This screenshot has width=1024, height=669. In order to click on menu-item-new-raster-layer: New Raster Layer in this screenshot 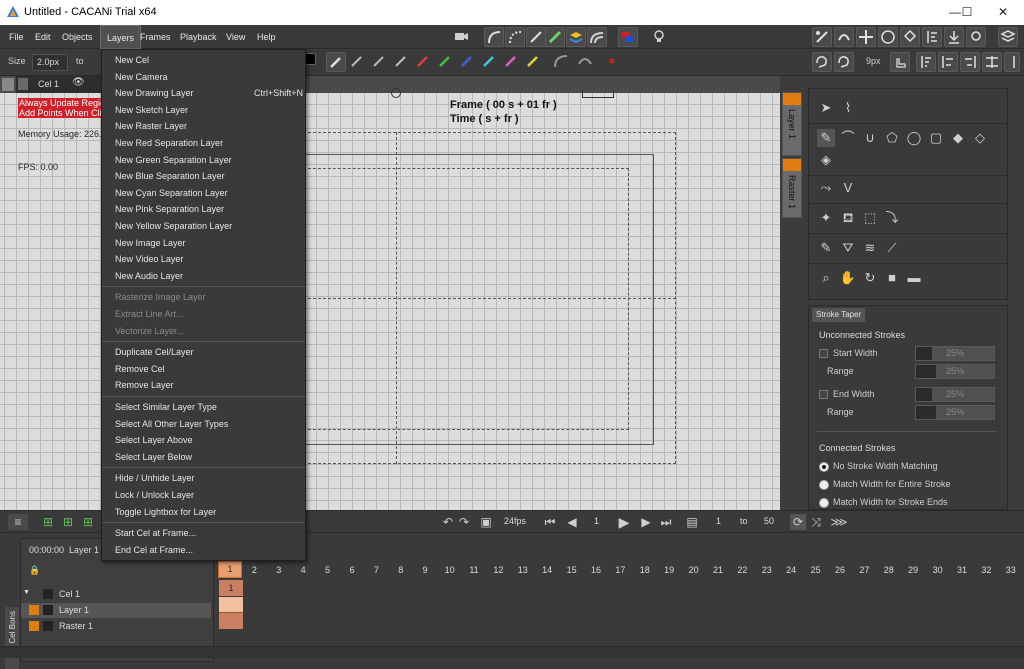, I will do `click(203, 126)`.